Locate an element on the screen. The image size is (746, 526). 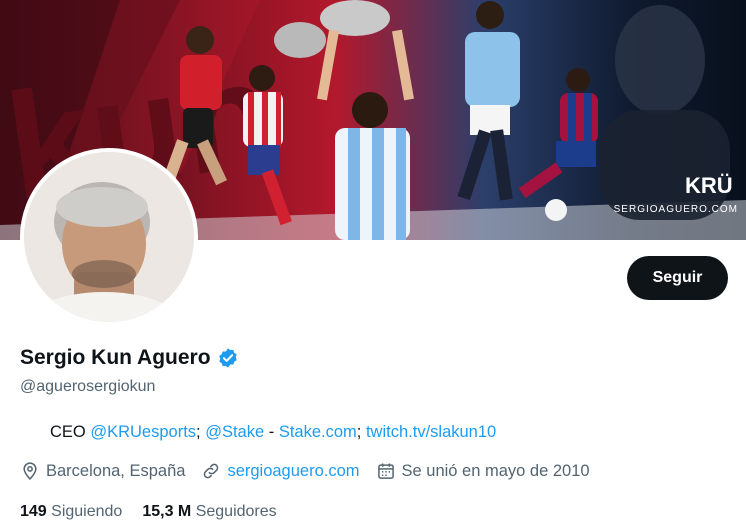
follow-counts: 149 Siguiendo 15,3 M Seguidores is located at coordinates (158, 512).